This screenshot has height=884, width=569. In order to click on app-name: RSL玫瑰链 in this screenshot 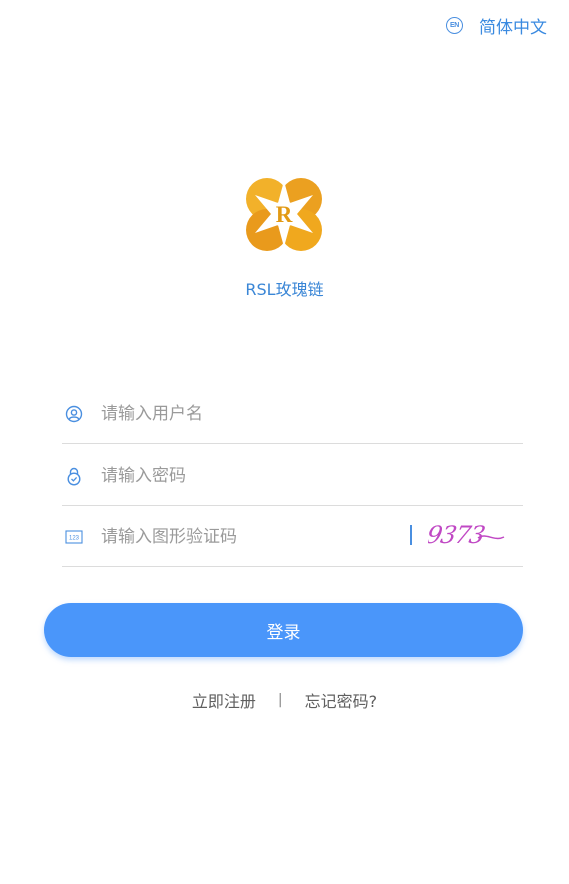, I will do `click(284, 289)`.